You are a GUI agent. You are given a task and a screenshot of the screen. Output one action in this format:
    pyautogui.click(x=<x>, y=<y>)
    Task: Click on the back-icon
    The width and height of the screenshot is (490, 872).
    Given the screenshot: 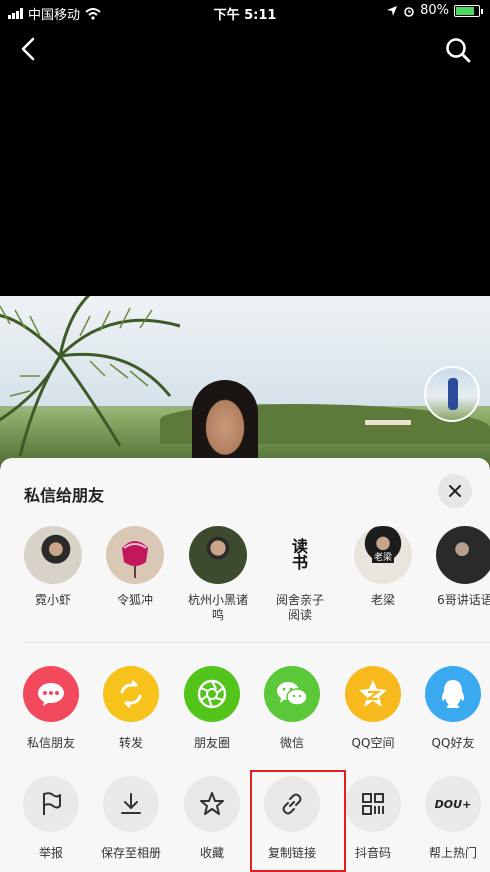 What is the action you would take?
    pyautogui.click(x=29, y=49)
    